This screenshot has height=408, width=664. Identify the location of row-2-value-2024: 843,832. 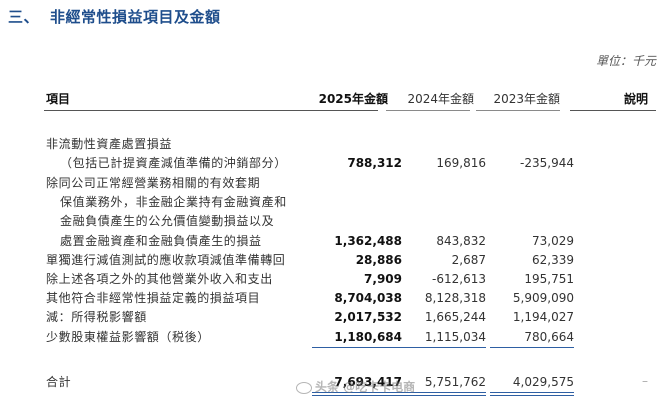
(461, 241).